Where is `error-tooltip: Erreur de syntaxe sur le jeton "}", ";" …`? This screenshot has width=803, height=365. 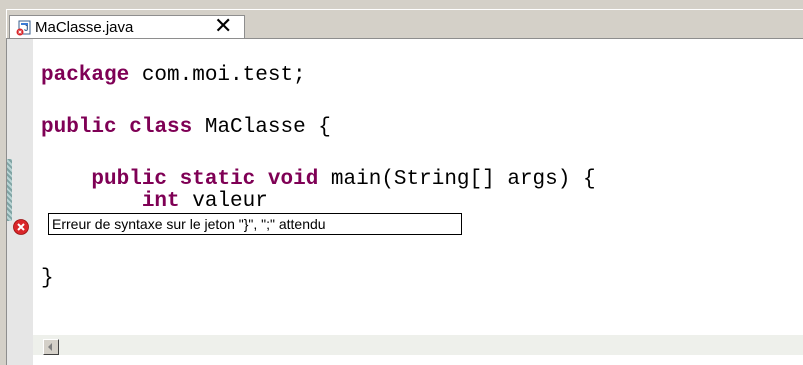 error-tooltip: Erreur de syntaxe sur le jeton "}", ";" … is located at coordinates (255, 224).